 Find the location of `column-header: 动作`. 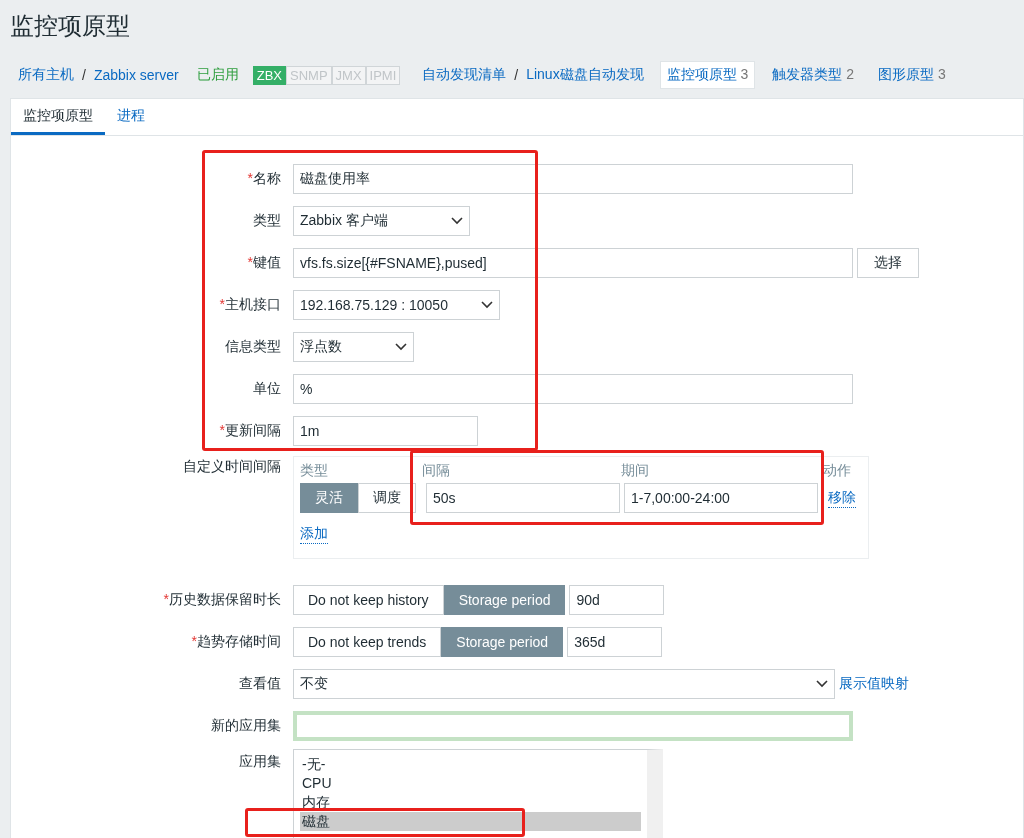

column-header: 动作 is located at coordinates (837, 471).